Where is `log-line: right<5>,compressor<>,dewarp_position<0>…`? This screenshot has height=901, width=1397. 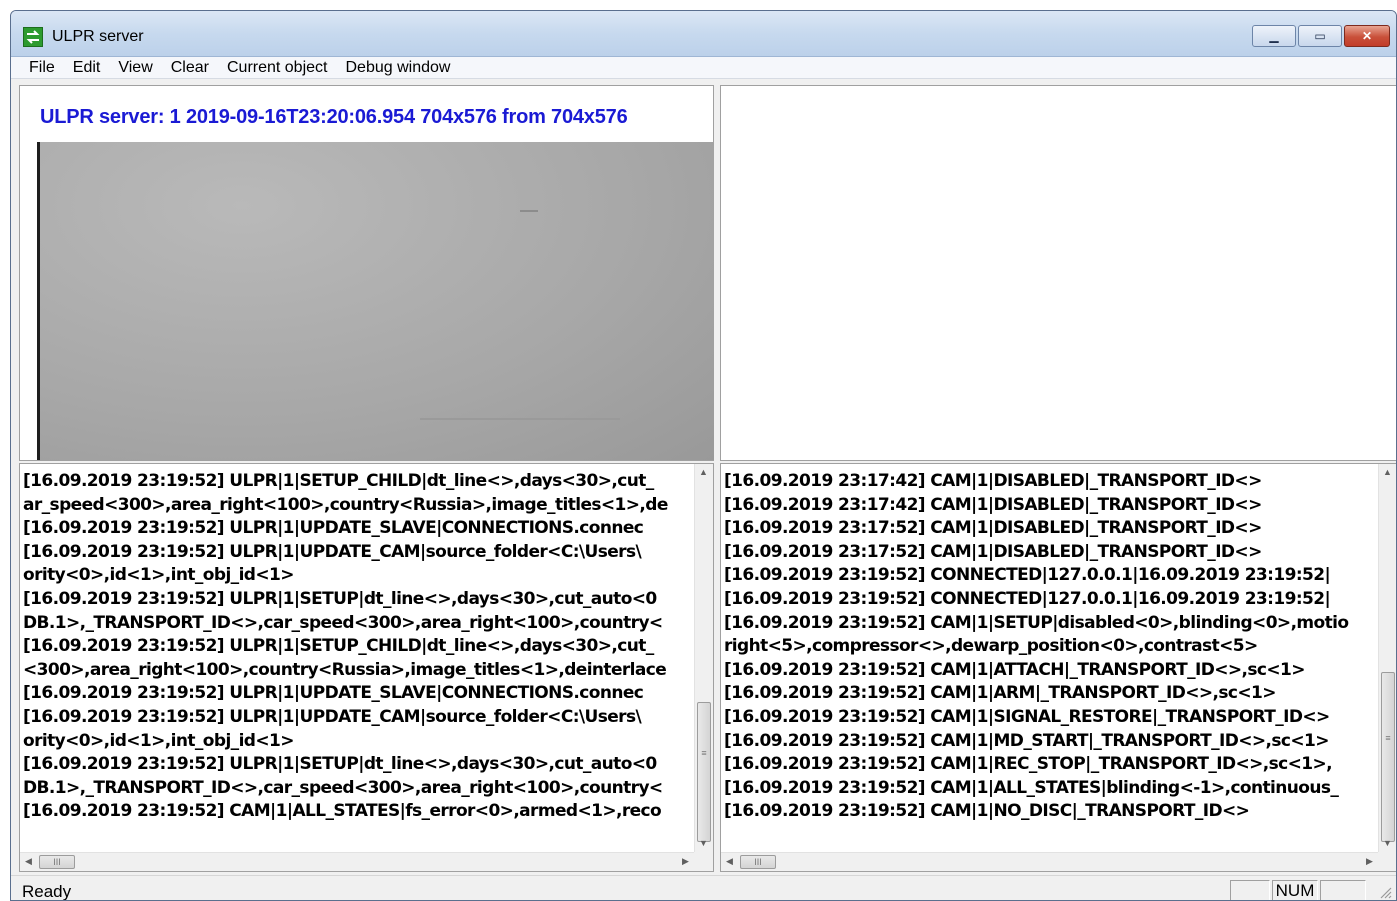
log-line: right<5>,compressor<>,dewarp_position<0>… is located at coordinates (991, 646).